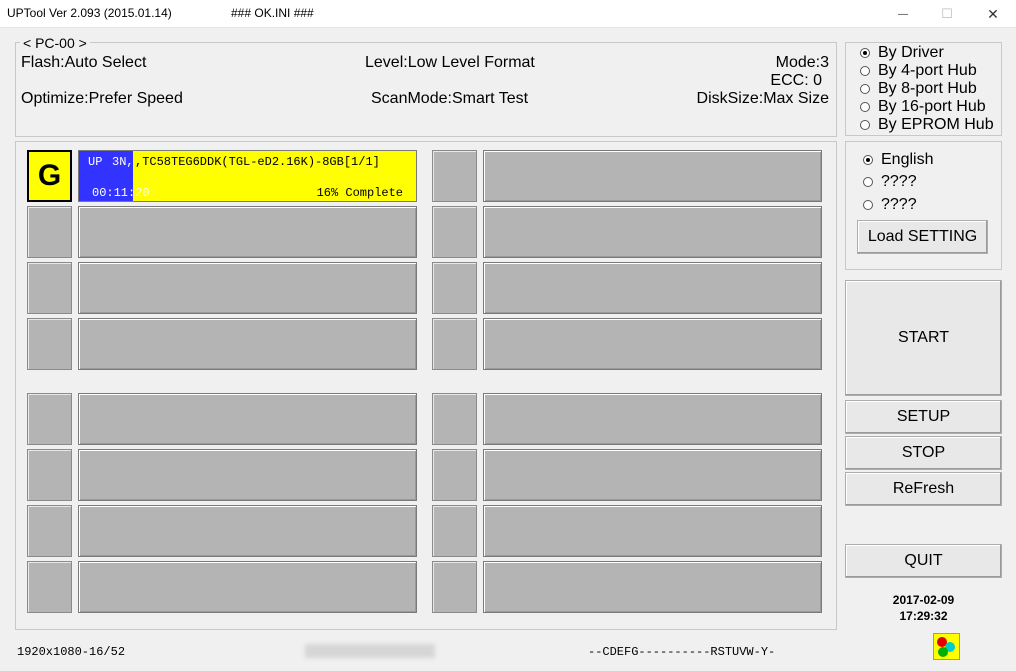 The image size is (1016, 671). What do you see at coordinates (946, 646) in the screenshot?
I see `status-light-icon` at bounding box center [946, 646].